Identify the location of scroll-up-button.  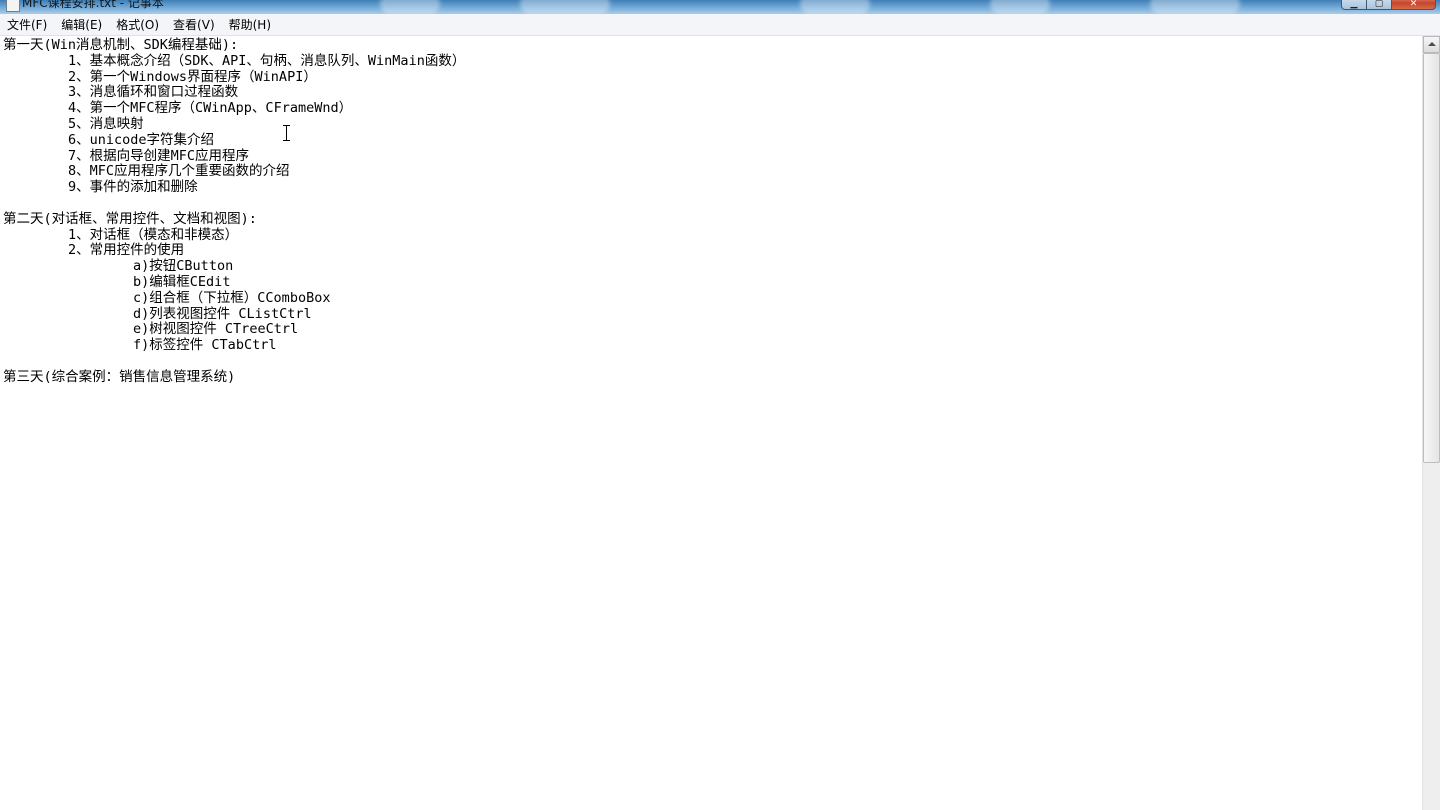
(1431, 44).